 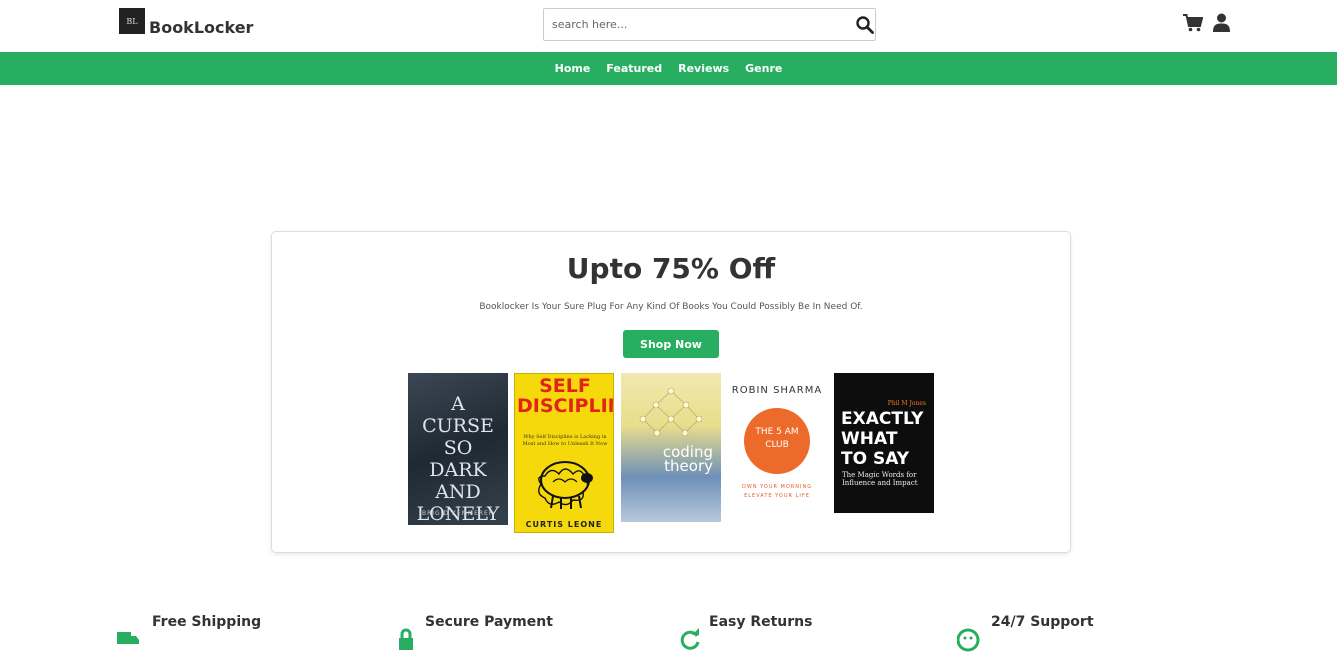 What do you see at coordinates (201, 27) in the screenshot?
I see `brand-name: BookLocker` at bounding box center [201, 27].